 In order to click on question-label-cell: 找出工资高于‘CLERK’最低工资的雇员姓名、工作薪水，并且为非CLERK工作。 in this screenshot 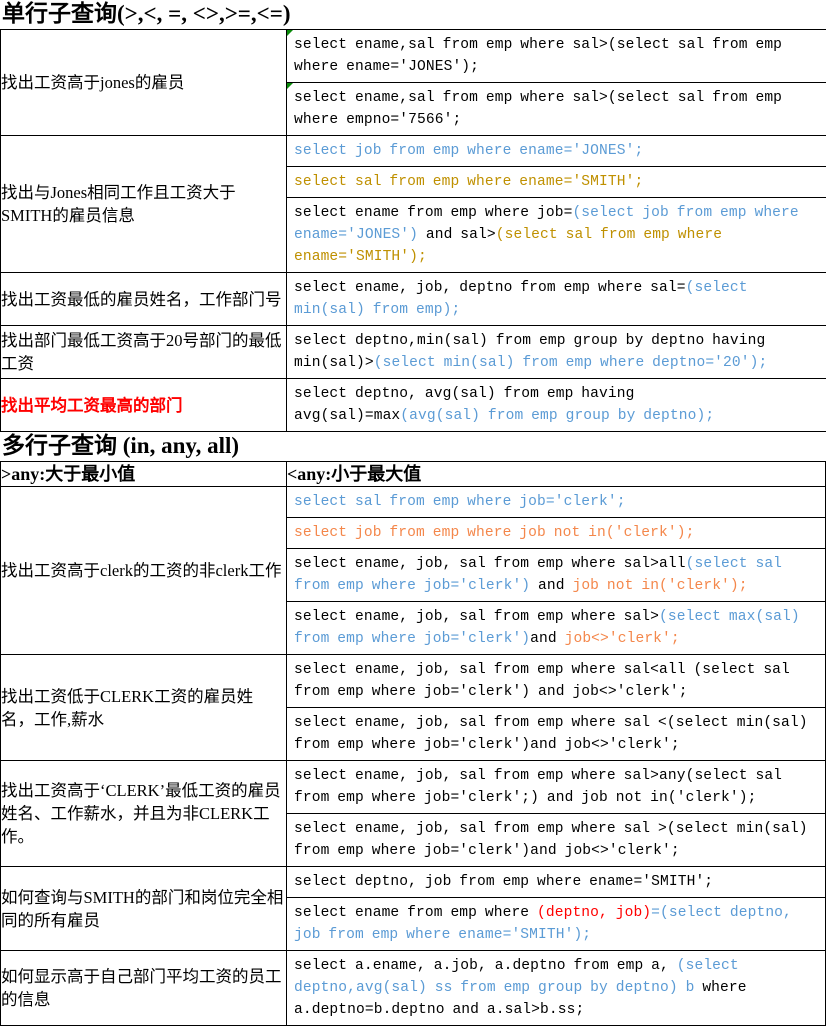, I will do `click(144, 814)`.